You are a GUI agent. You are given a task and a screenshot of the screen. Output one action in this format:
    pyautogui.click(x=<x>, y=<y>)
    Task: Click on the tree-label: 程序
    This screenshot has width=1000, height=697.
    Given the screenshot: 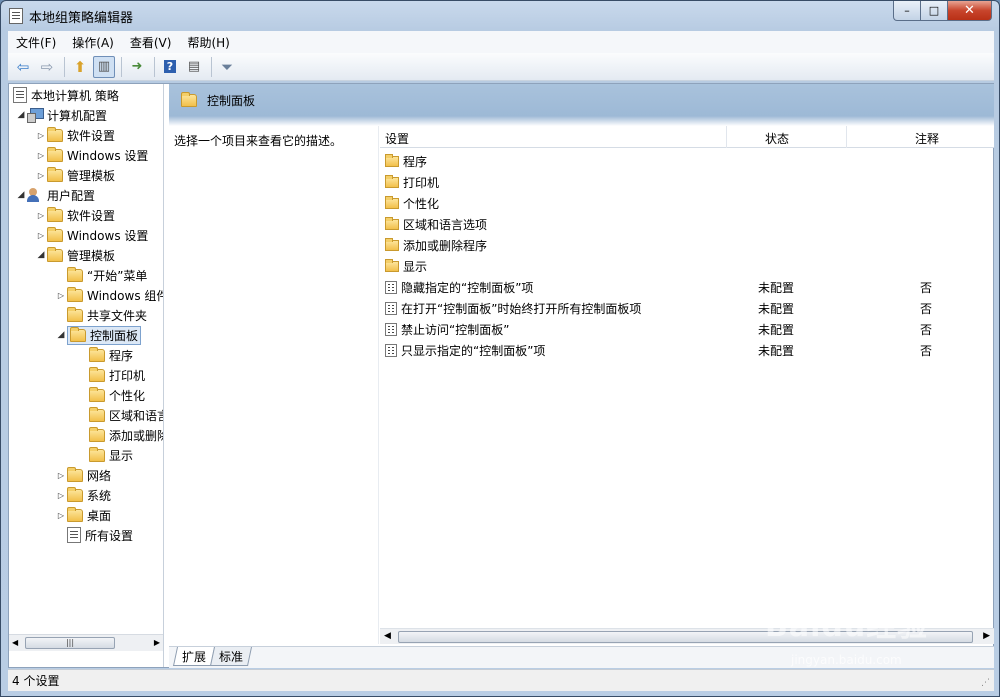 What is the action you would take?
    pyautogui.click(x=121, y=355)
    